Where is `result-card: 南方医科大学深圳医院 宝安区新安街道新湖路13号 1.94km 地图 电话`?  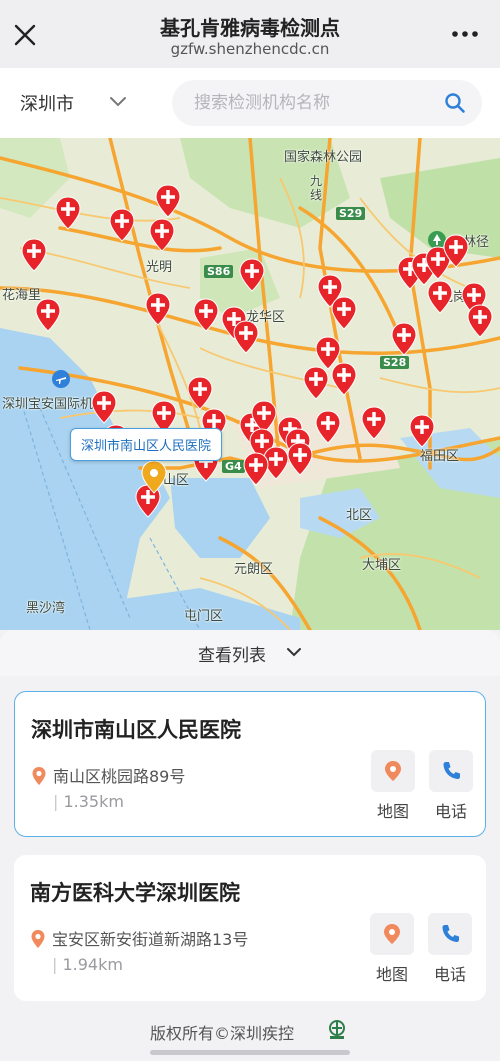
result-card: 南方医科大学深圳医院 宝安区新安街道新湖路13号 1.94km 地图 电话 is located at coordinates (250, 928).